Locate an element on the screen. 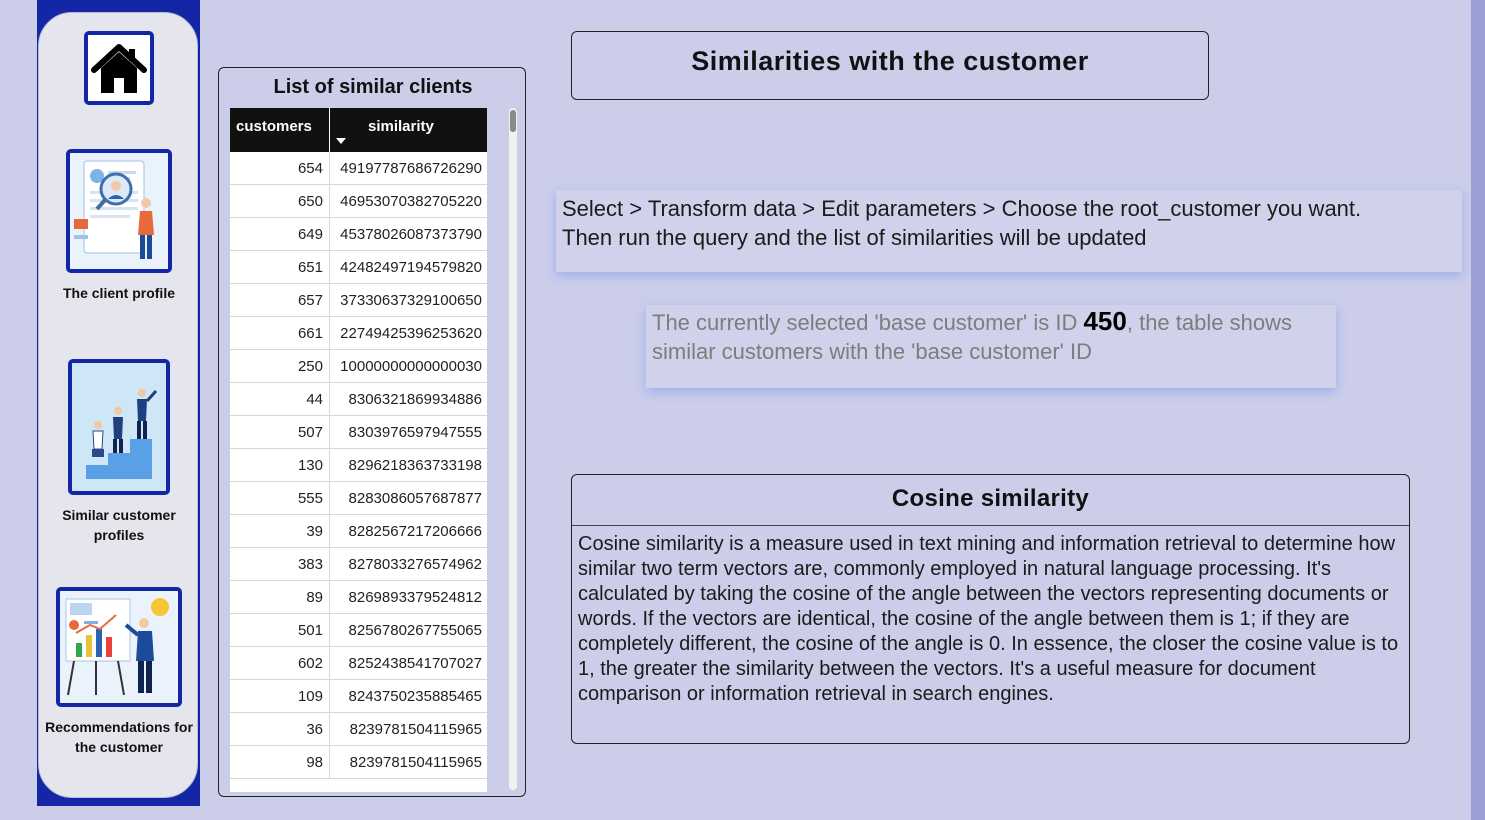  table-row: 109 8243750235885465 is located at coordinates (358, 696).